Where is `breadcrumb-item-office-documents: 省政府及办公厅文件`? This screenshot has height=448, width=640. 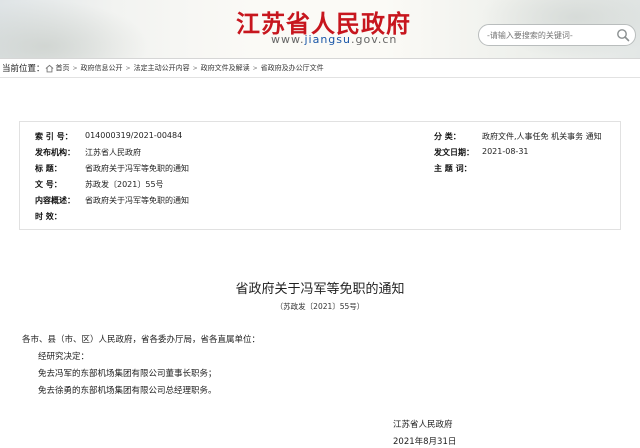
breadcrumb-item-office-documents: 省政府及办公厅文件 is located at coordinates (292, 68).